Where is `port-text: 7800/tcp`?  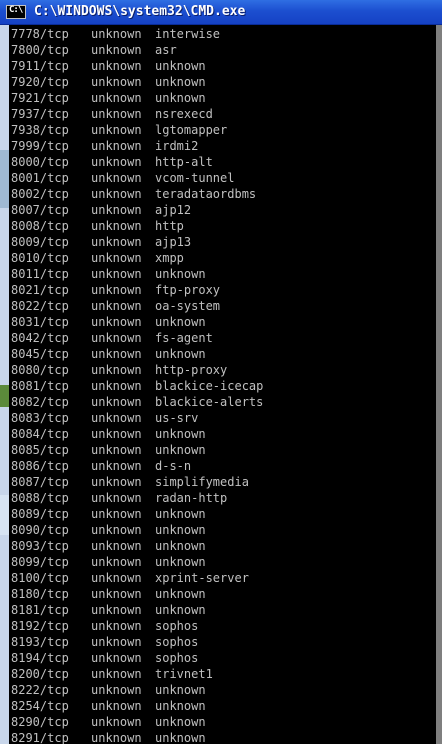 port-text: 7800/tcp is located at coordinates (40, 50).